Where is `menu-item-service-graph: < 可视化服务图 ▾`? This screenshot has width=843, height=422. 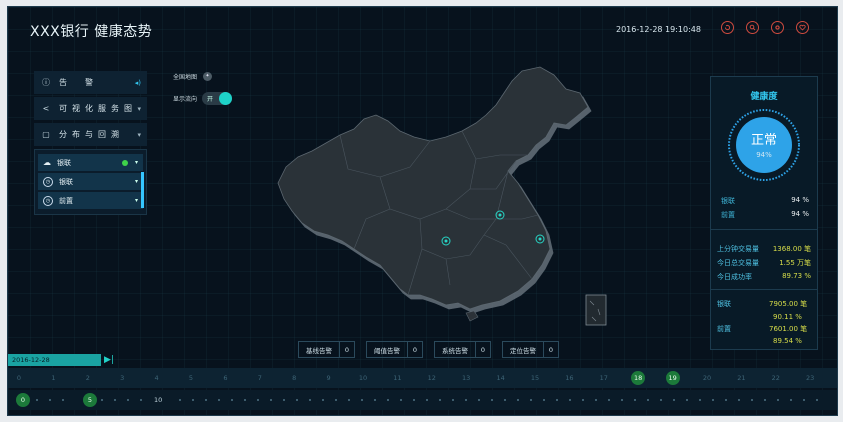 menu-item-service-graph: < 可视化服务图 ▾ is located at coordinates (90, 108).